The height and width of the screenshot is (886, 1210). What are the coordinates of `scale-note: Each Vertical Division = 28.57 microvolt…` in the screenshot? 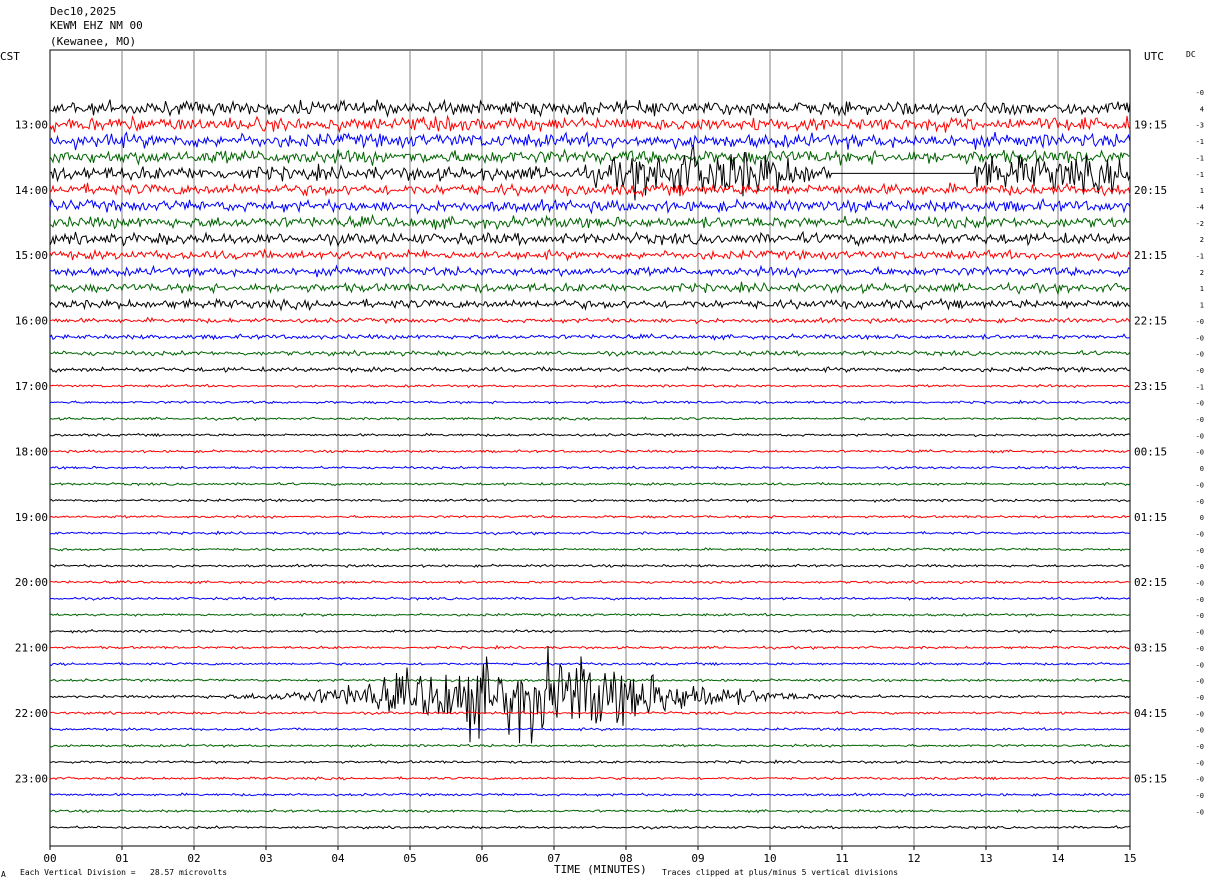 It's located at (124, 872).